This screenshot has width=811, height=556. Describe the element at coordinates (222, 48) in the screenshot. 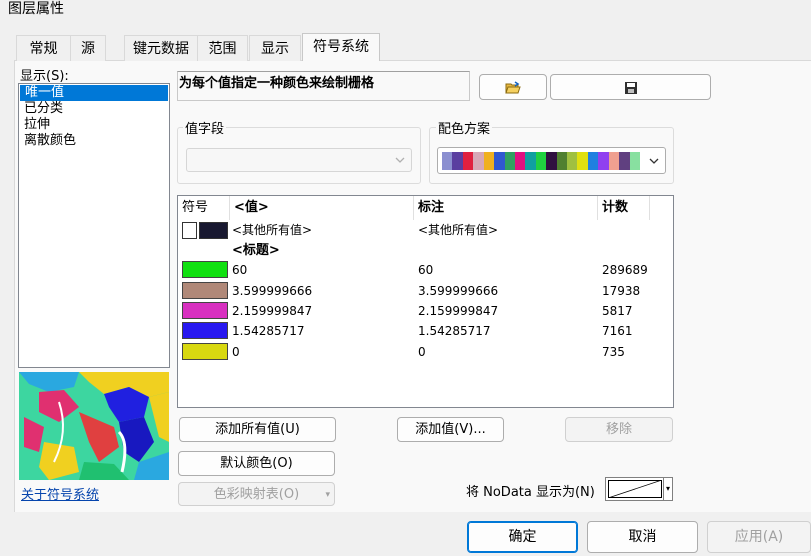

I see `tab-extent: 范围` at that location.